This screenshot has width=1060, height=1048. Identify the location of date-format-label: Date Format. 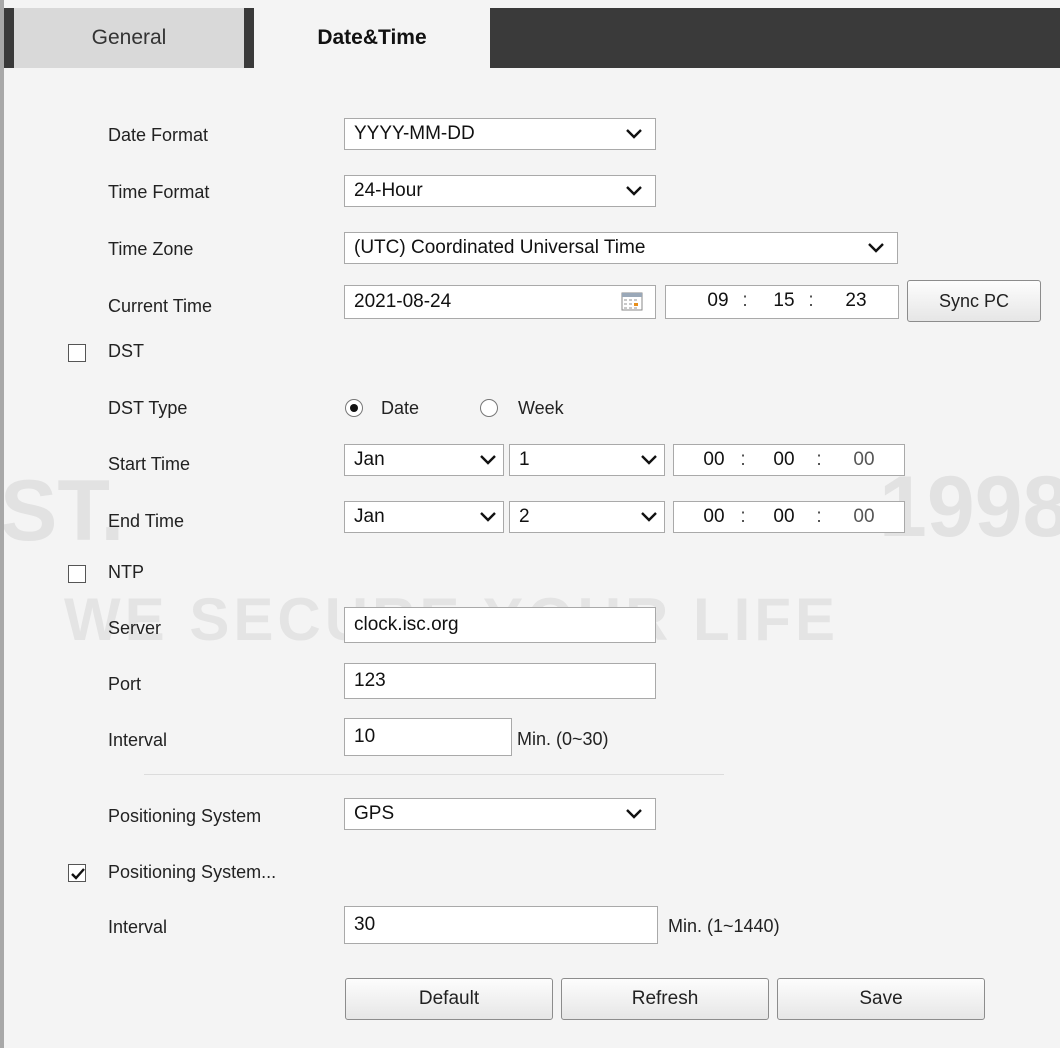
(158, 135).